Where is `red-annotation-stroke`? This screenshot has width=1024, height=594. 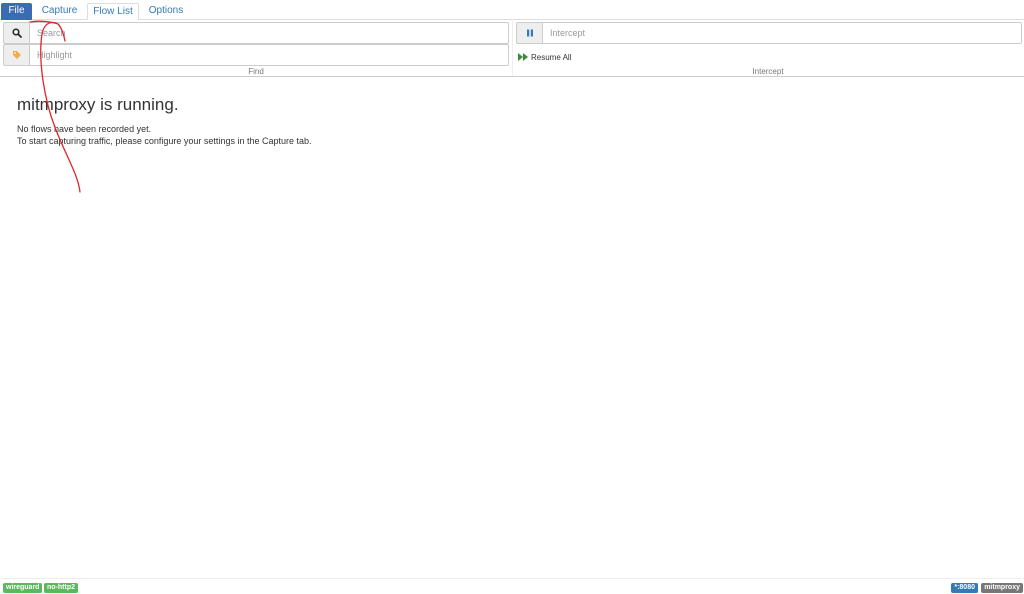 red-annotation-stroke is located at coordinates (55, 106).